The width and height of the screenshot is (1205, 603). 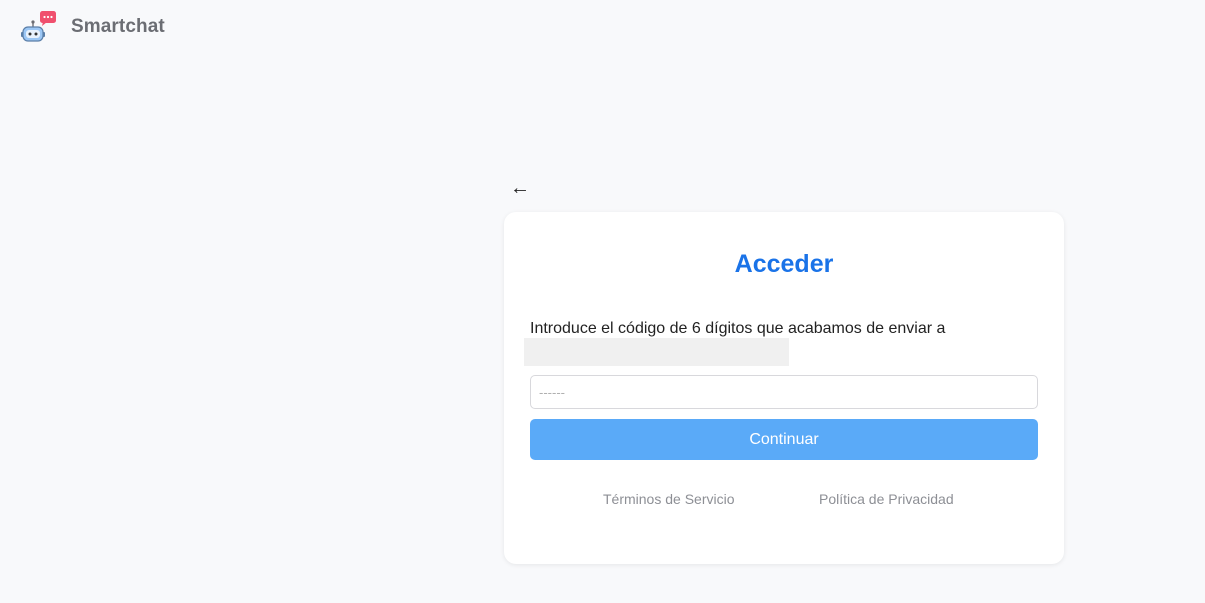 What do you see at coordinates (656, 352) in the screenshot?
I see `redacted-email` at bounding box center [656, 352].